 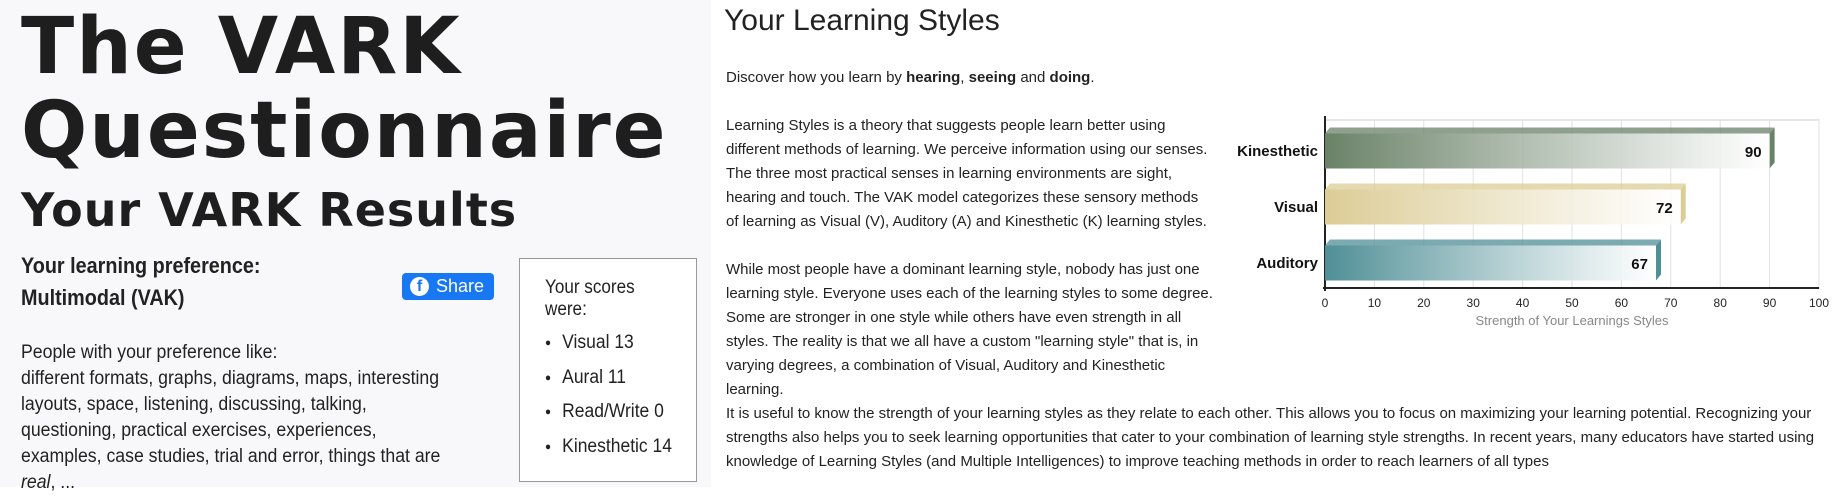 I want to click on score-item-aural: Aural 11, so click(x=608, y=379).